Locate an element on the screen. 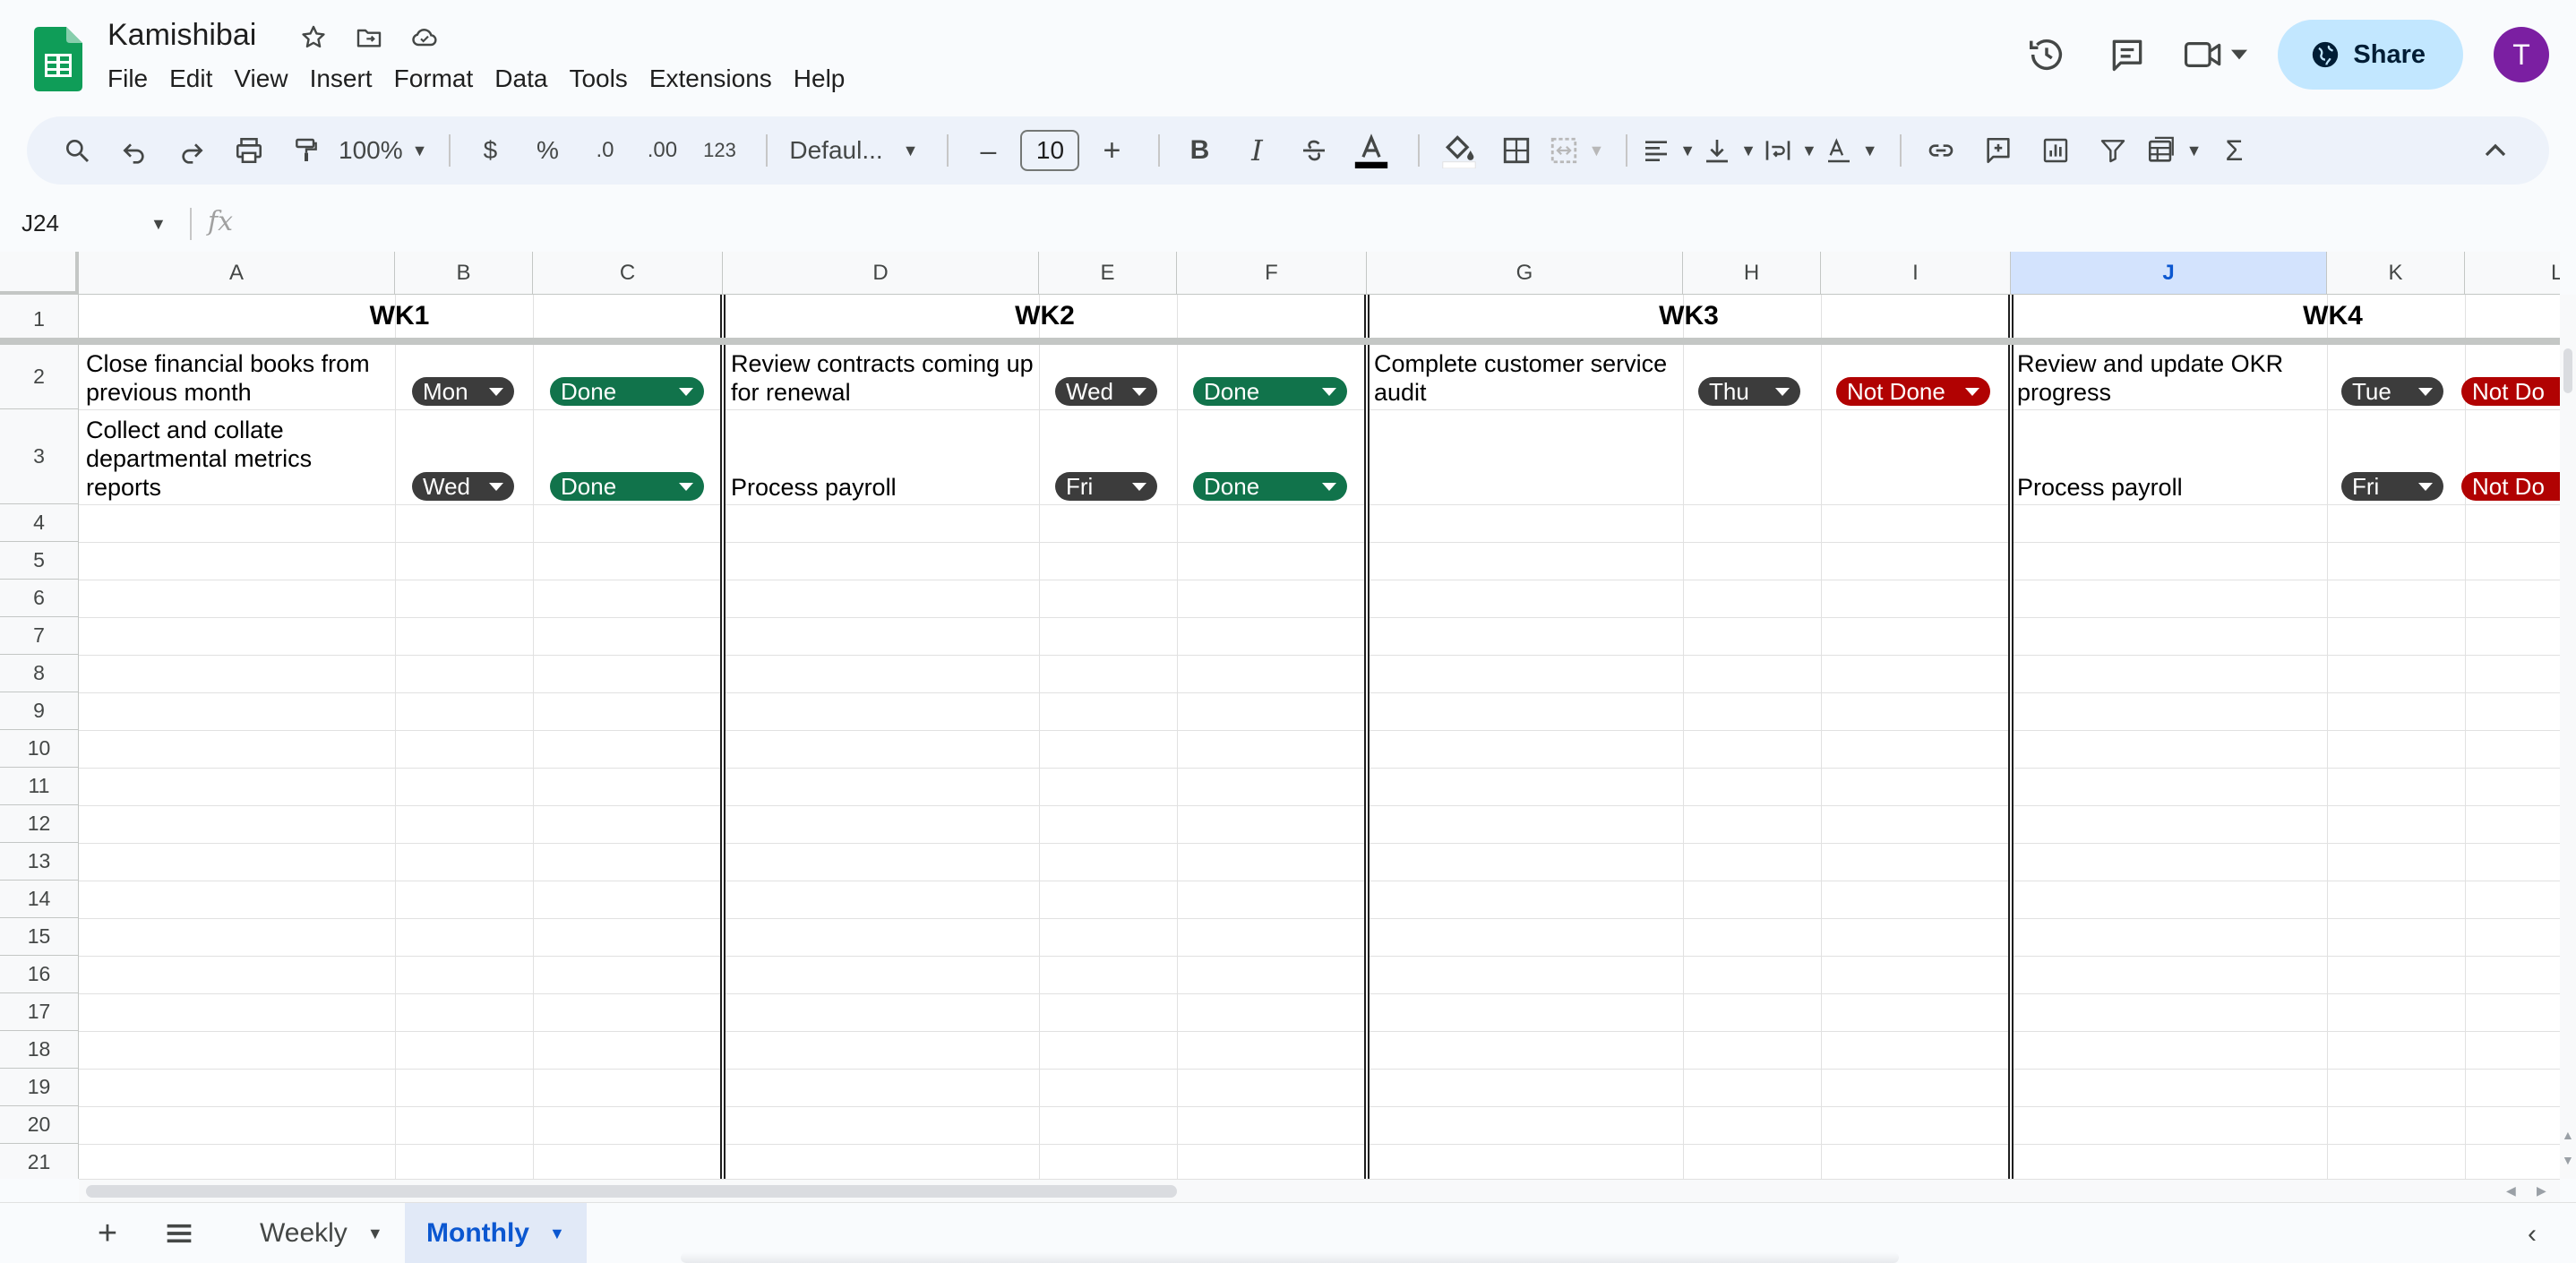 Image resolution: width=2576 pixels, height=1263 pixels. row-header-7: 7 is located at coordinates (39, 636).